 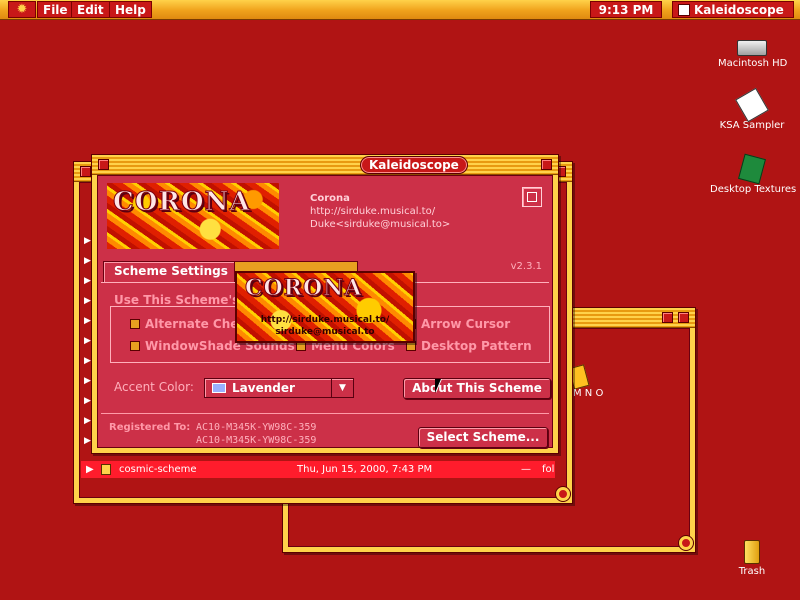 I want to click on folder-icon, so click(x=106, y=469).